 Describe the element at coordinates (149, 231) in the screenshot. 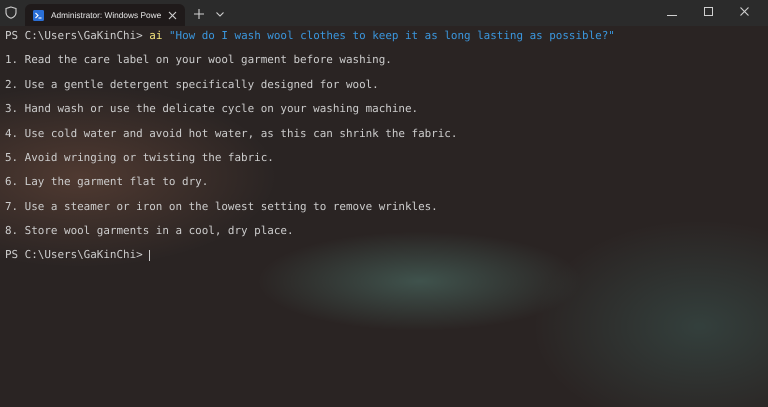

I see `output-line: 8. Store wool garments in a cool, dry place.` at that location.